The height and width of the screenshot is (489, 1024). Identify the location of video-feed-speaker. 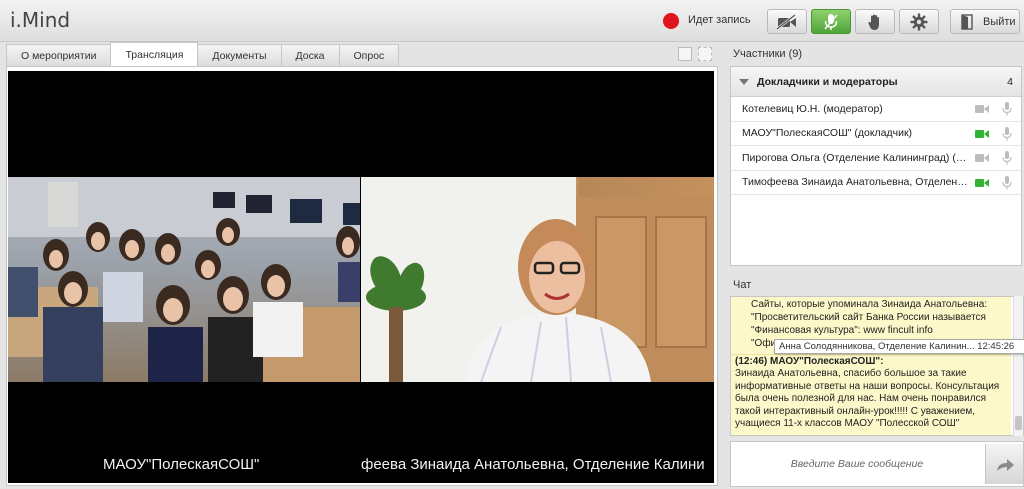
(537, 279).